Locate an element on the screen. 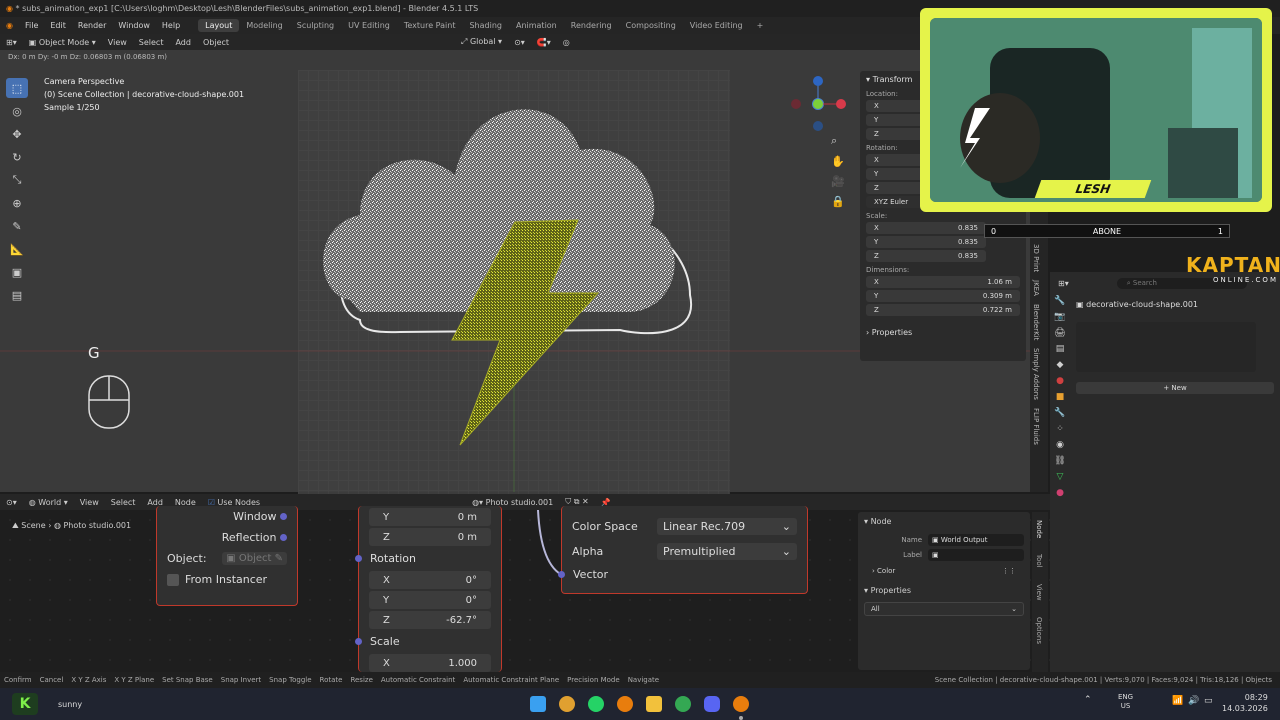 The width and height of the screenshot is (1280, 720). location-z-field: Z0 m is located at coordinates (430, 537).